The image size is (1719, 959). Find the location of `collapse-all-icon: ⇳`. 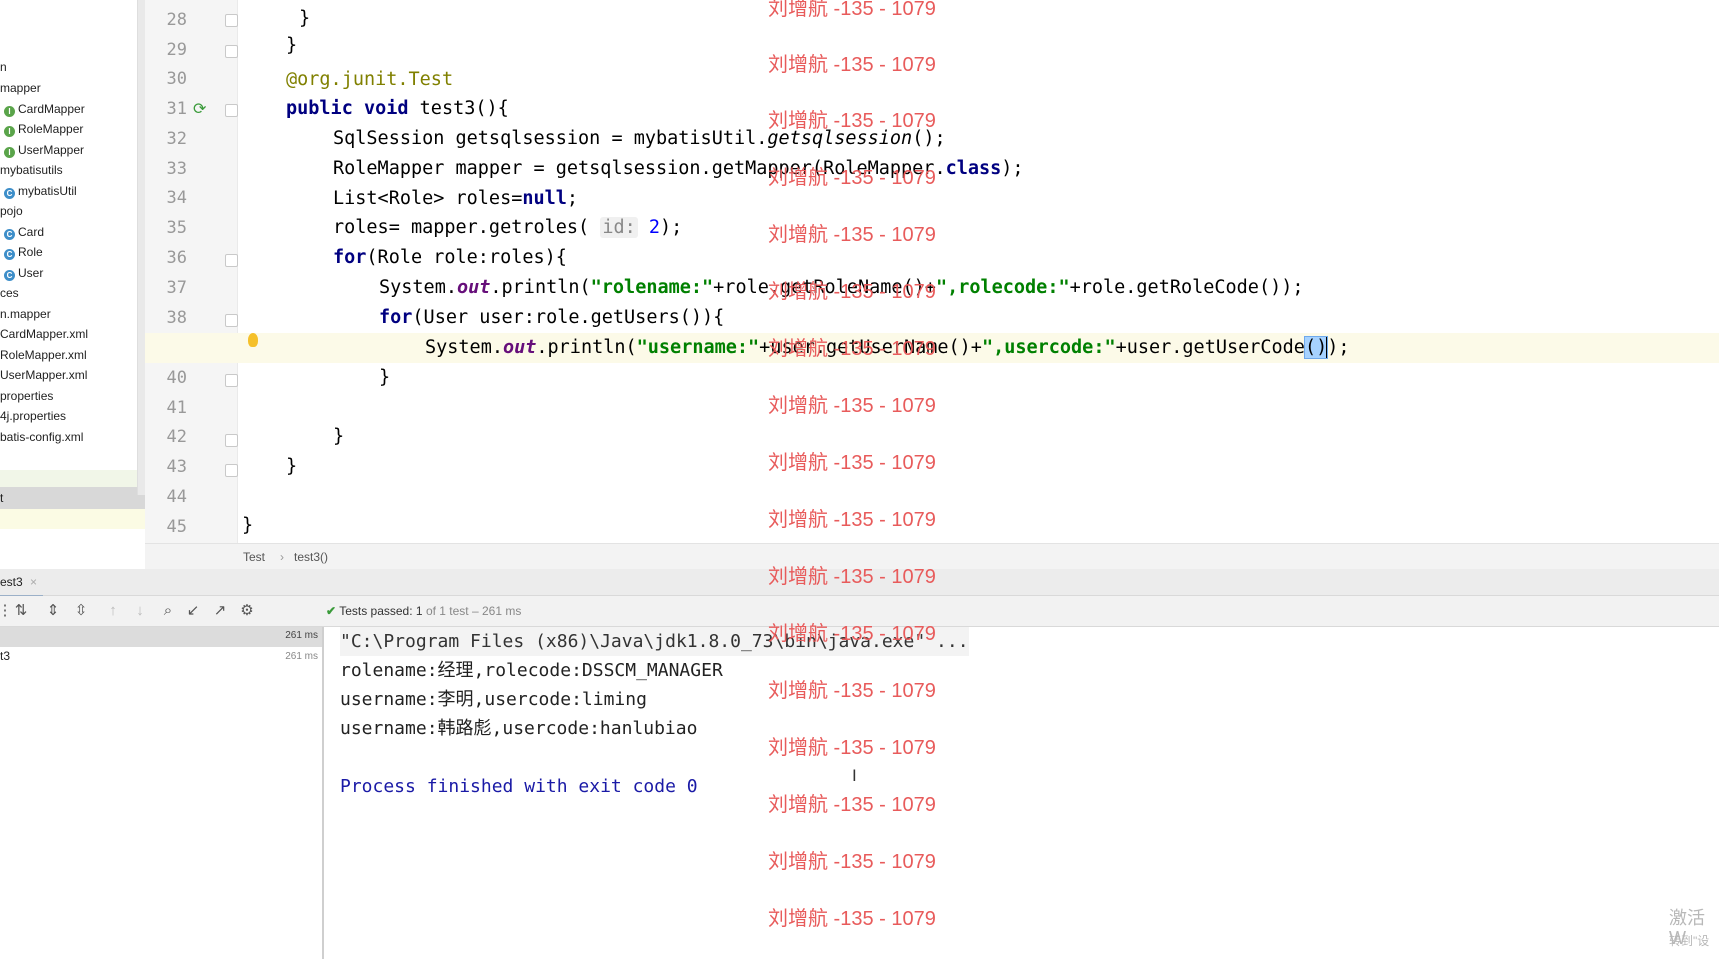

collapse-all-icon: ⇳ is located at coordinates (81, 611).